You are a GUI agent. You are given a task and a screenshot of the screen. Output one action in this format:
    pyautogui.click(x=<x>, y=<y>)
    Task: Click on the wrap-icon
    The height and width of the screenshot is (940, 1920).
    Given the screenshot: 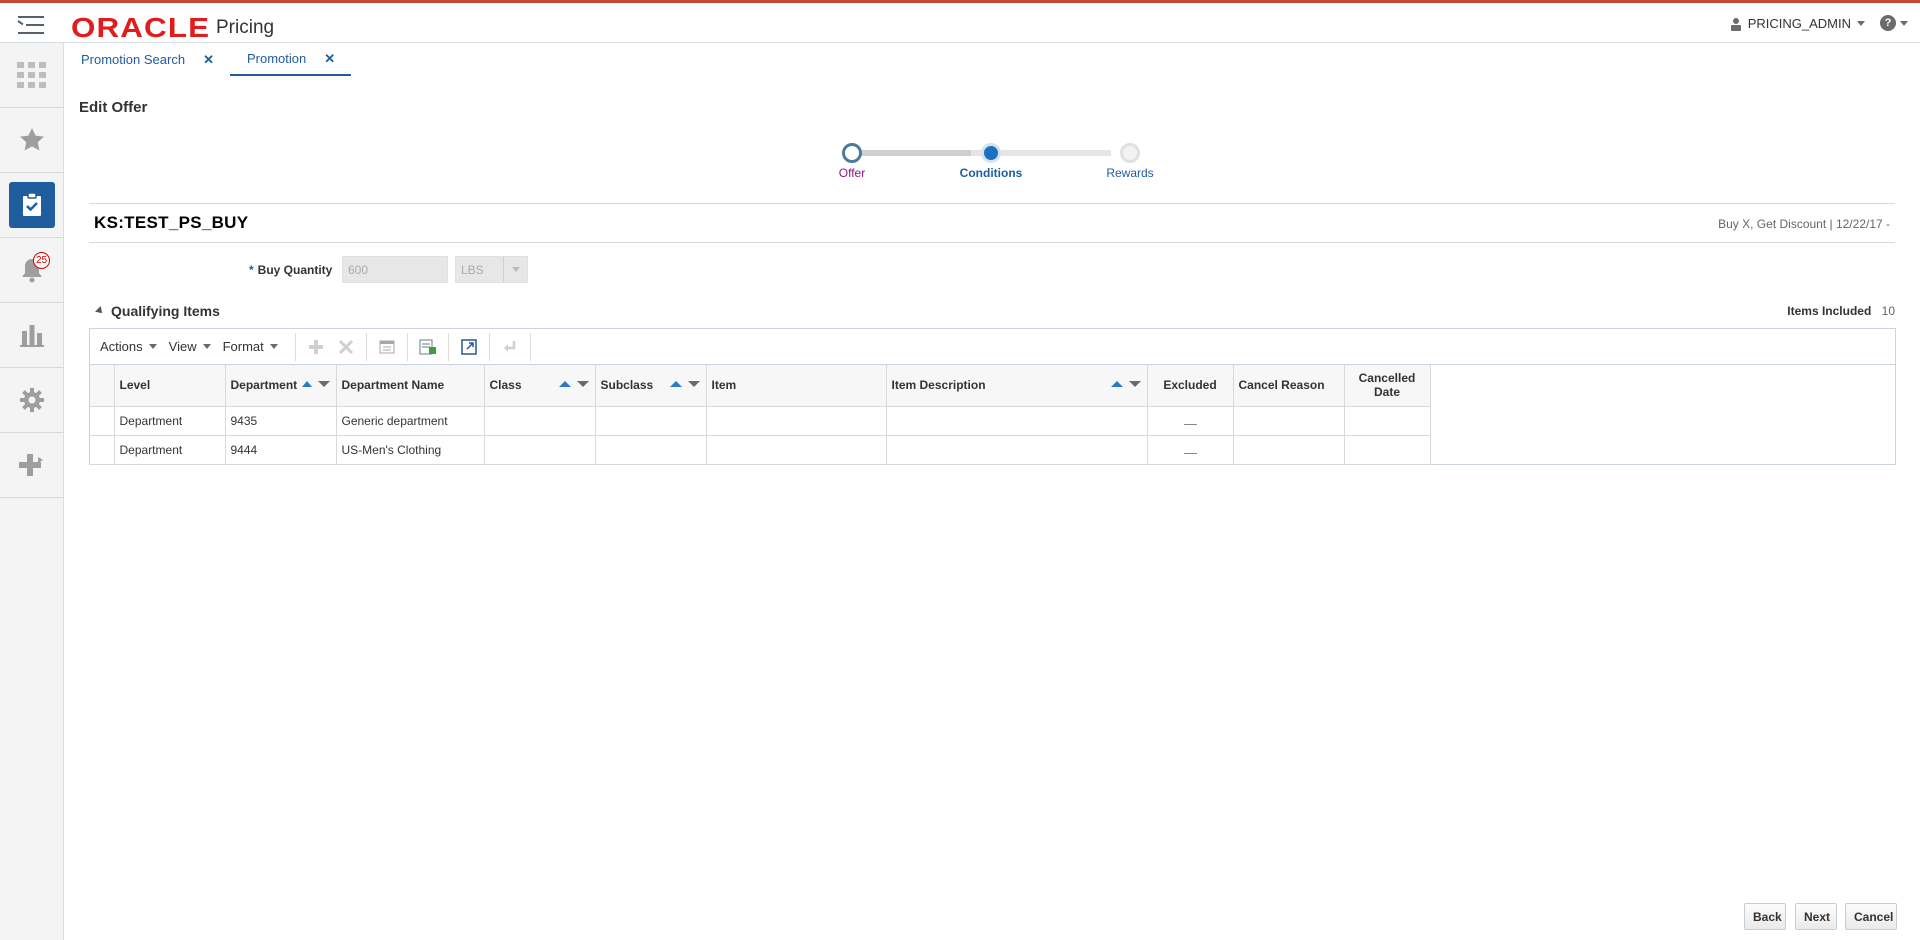 What is the action you would take?
    pyautogui.click(x=510, y=347)
    